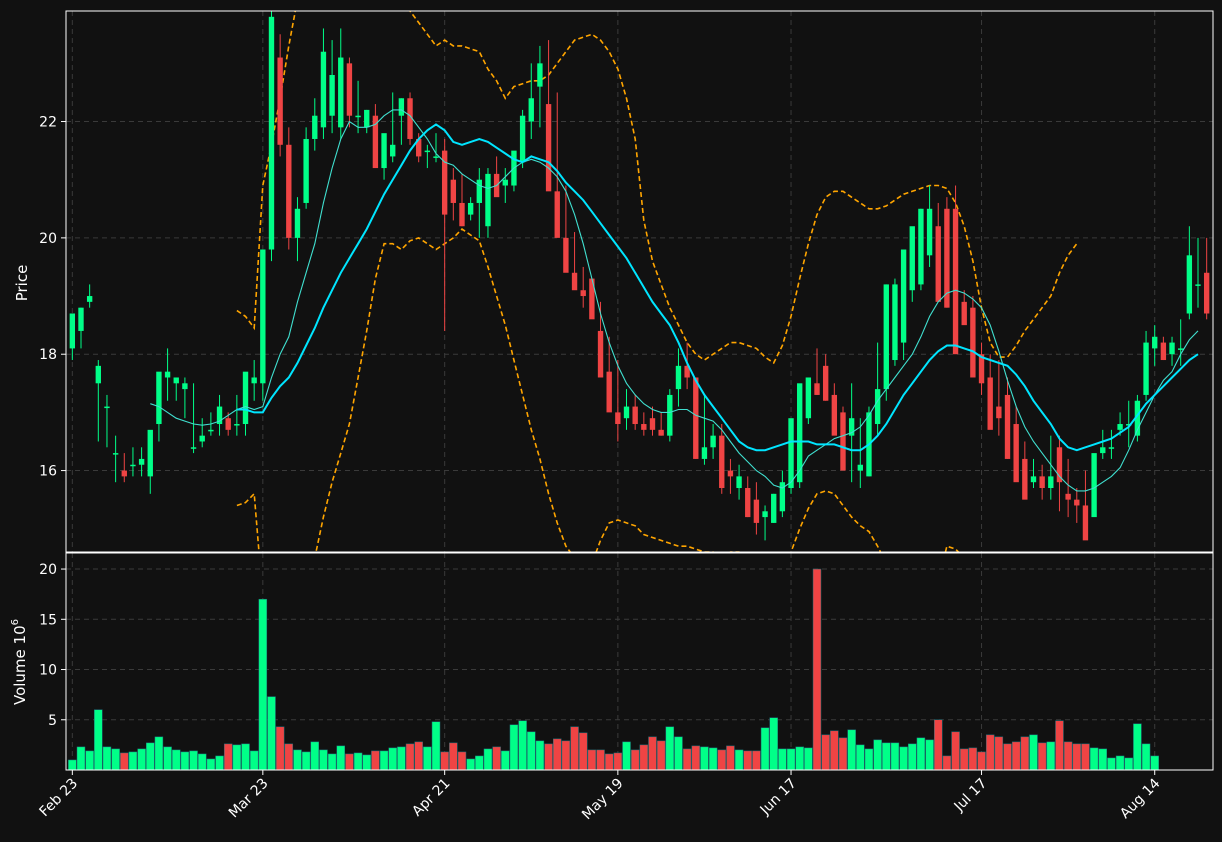  What do you see at coordinates (15, 622) in the screenshot?
I see `volume-axis-label-exponent: 6` at bounding box center [15, 622].